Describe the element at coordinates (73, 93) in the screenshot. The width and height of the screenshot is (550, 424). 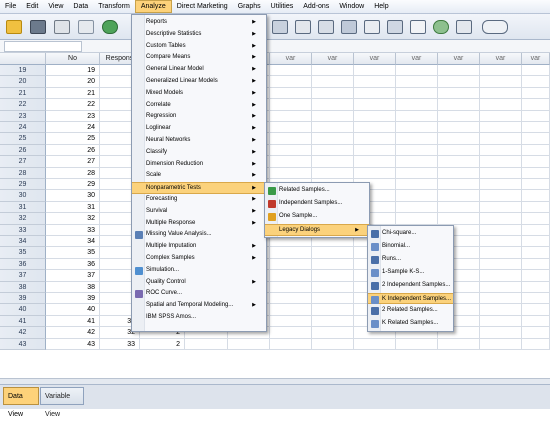
I see `cell-no: 21` at that location.